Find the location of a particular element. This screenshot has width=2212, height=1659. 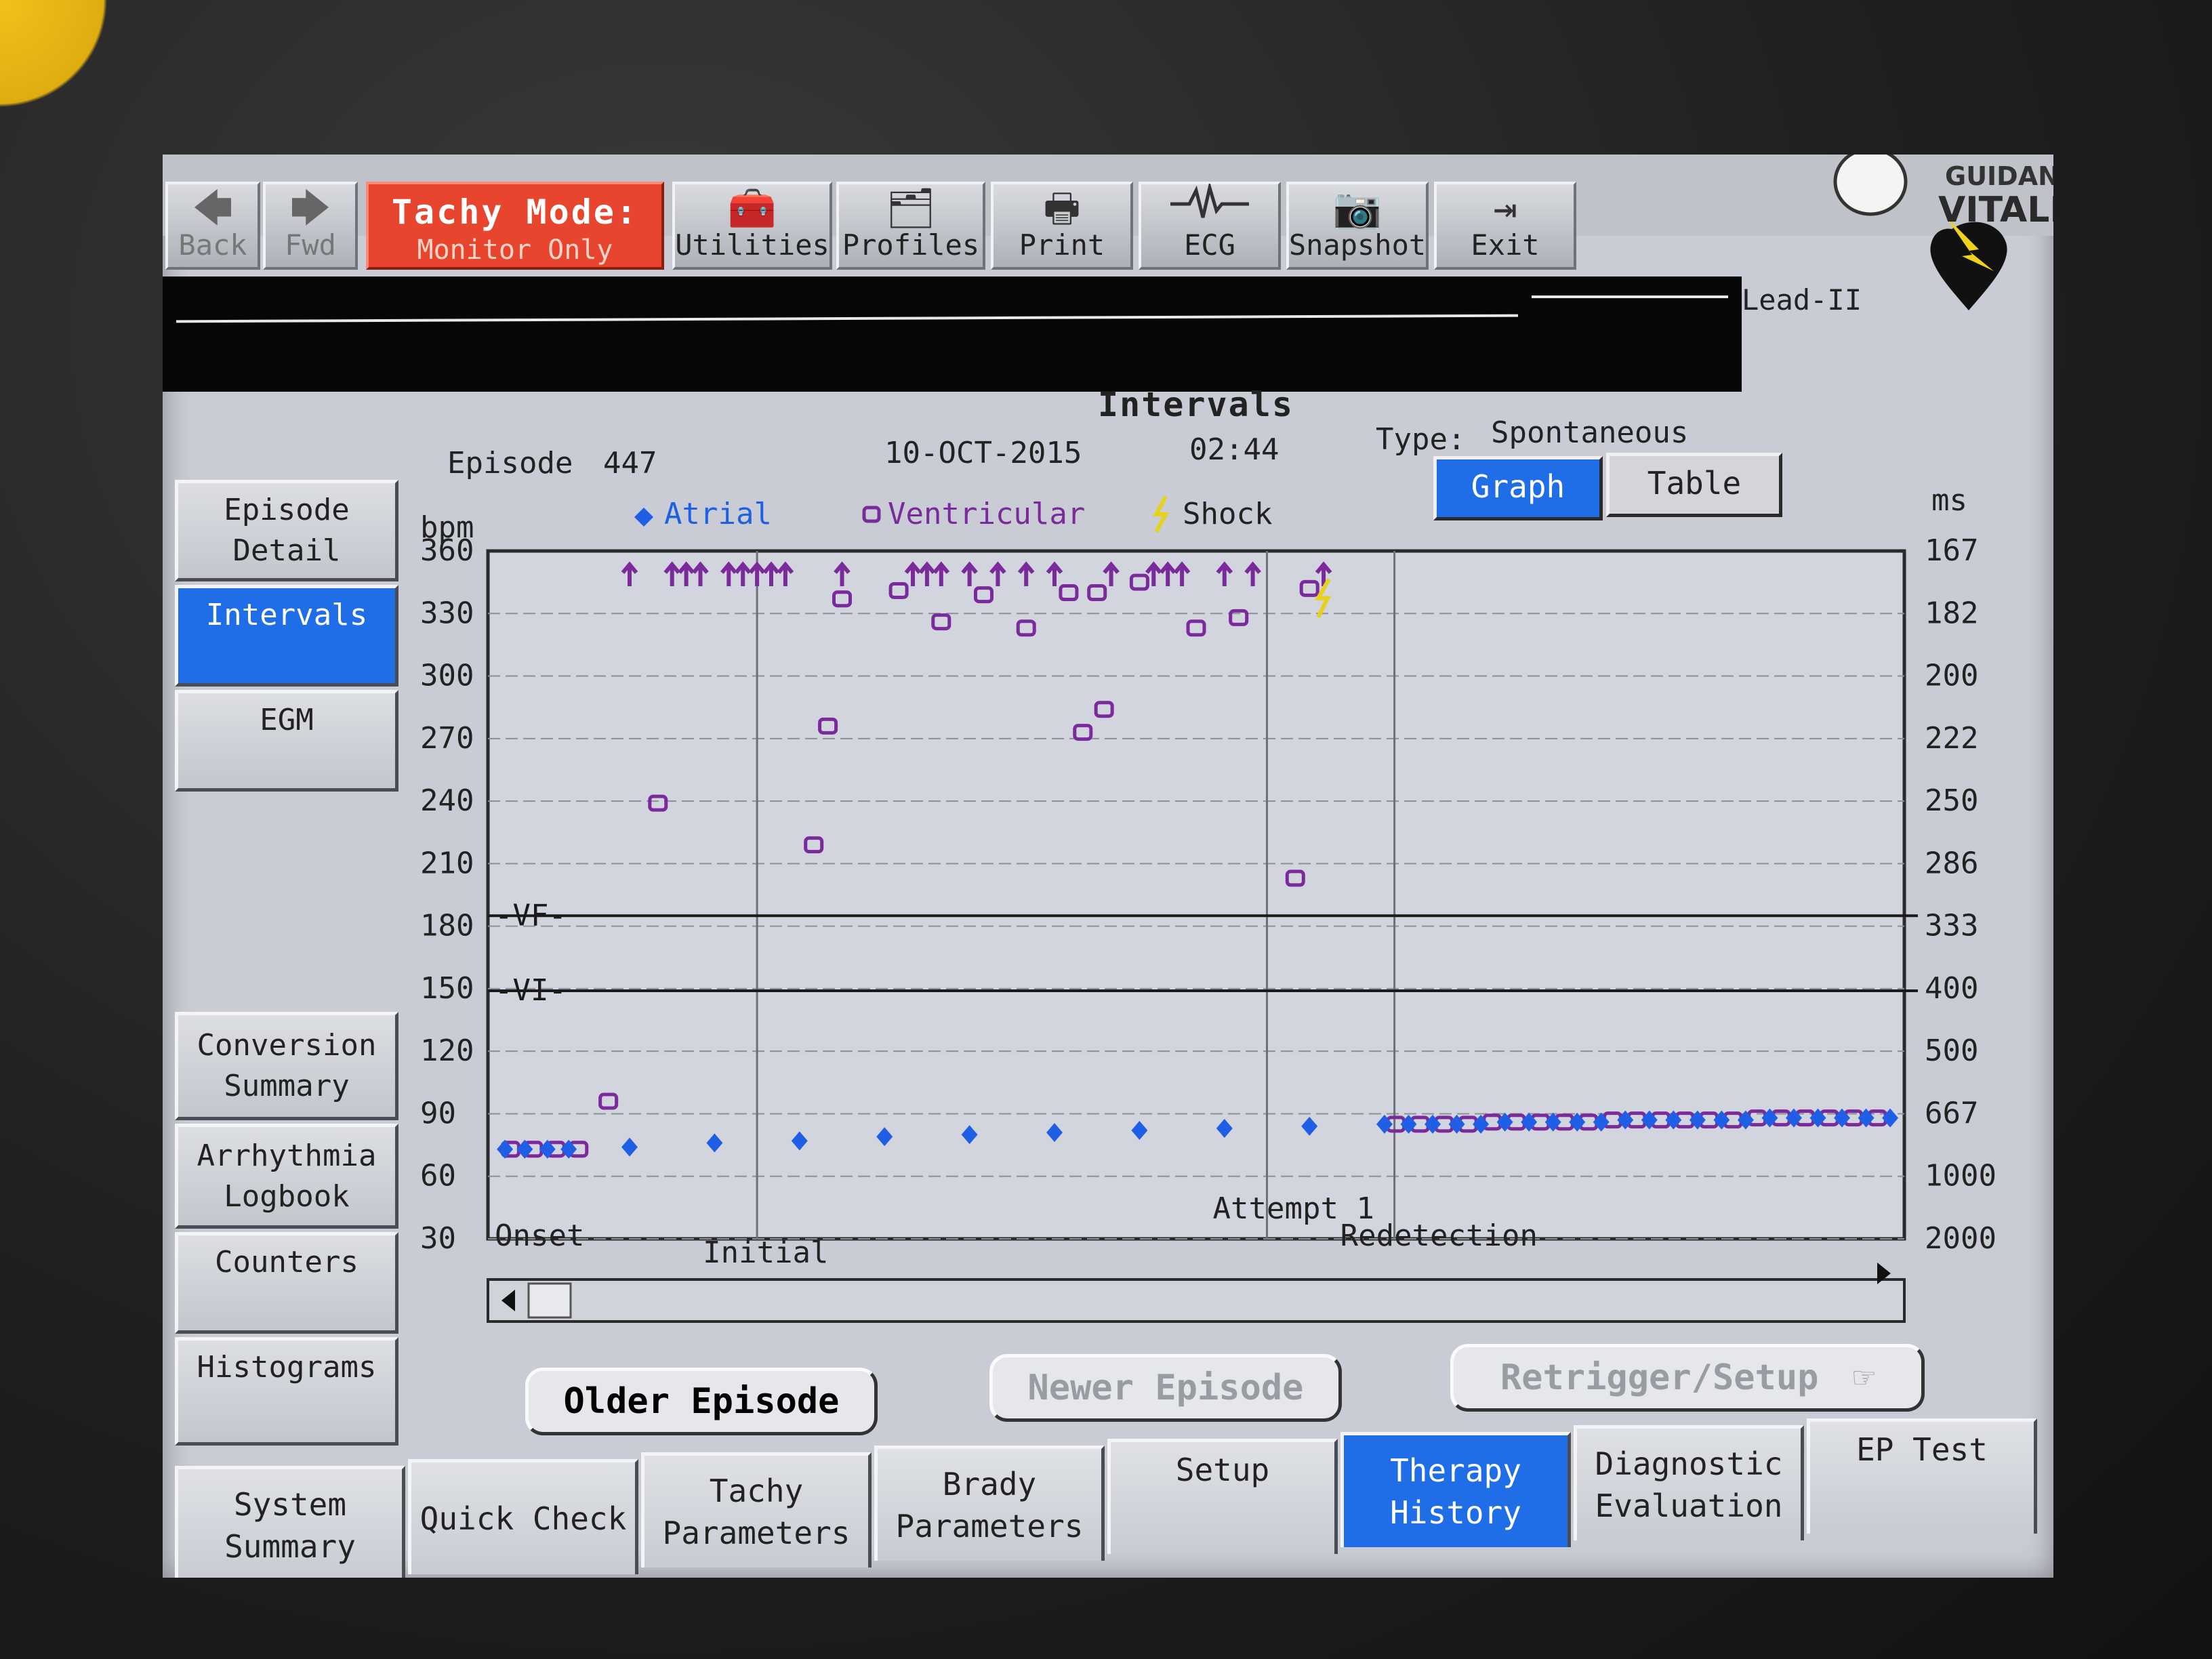

y-tick-ms: 250 is located at coordinates (1951, 801).